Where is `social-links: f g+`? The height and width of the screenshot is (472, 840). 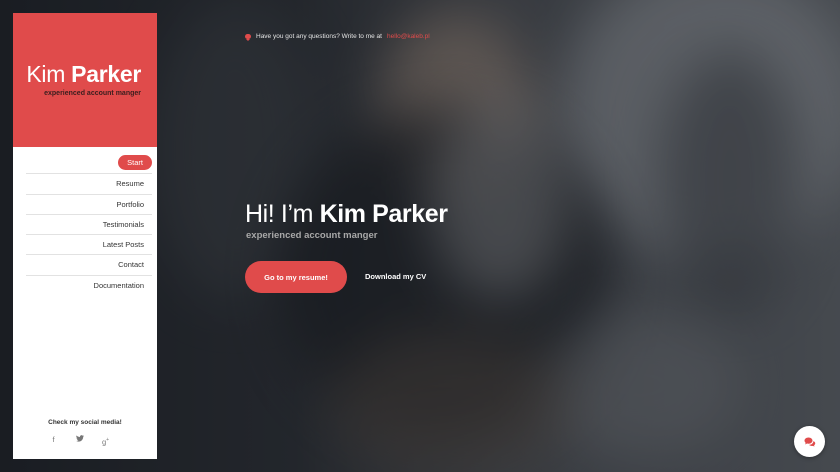 social-links: f g+ is located at coordinates (79, 440).